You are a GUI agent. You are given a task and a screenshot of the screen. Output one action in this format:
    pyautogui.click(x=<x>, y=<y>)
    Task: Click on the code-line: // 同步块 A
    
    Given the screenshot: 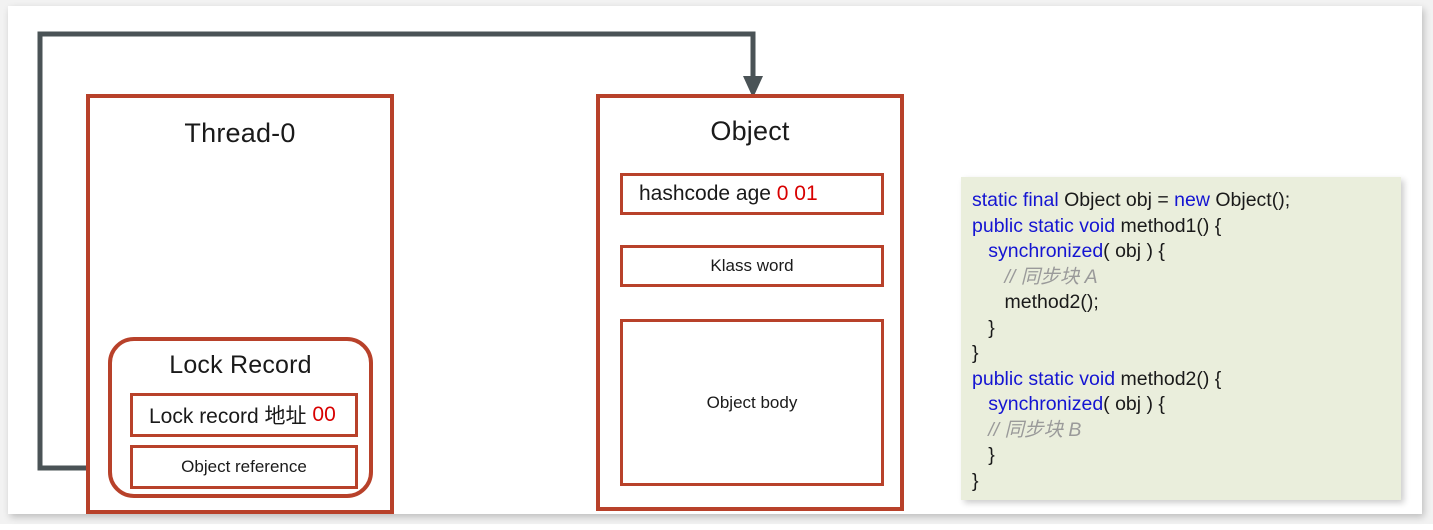 What is the action you would take?
    pyautogui.click(x=1186, y=278)
    